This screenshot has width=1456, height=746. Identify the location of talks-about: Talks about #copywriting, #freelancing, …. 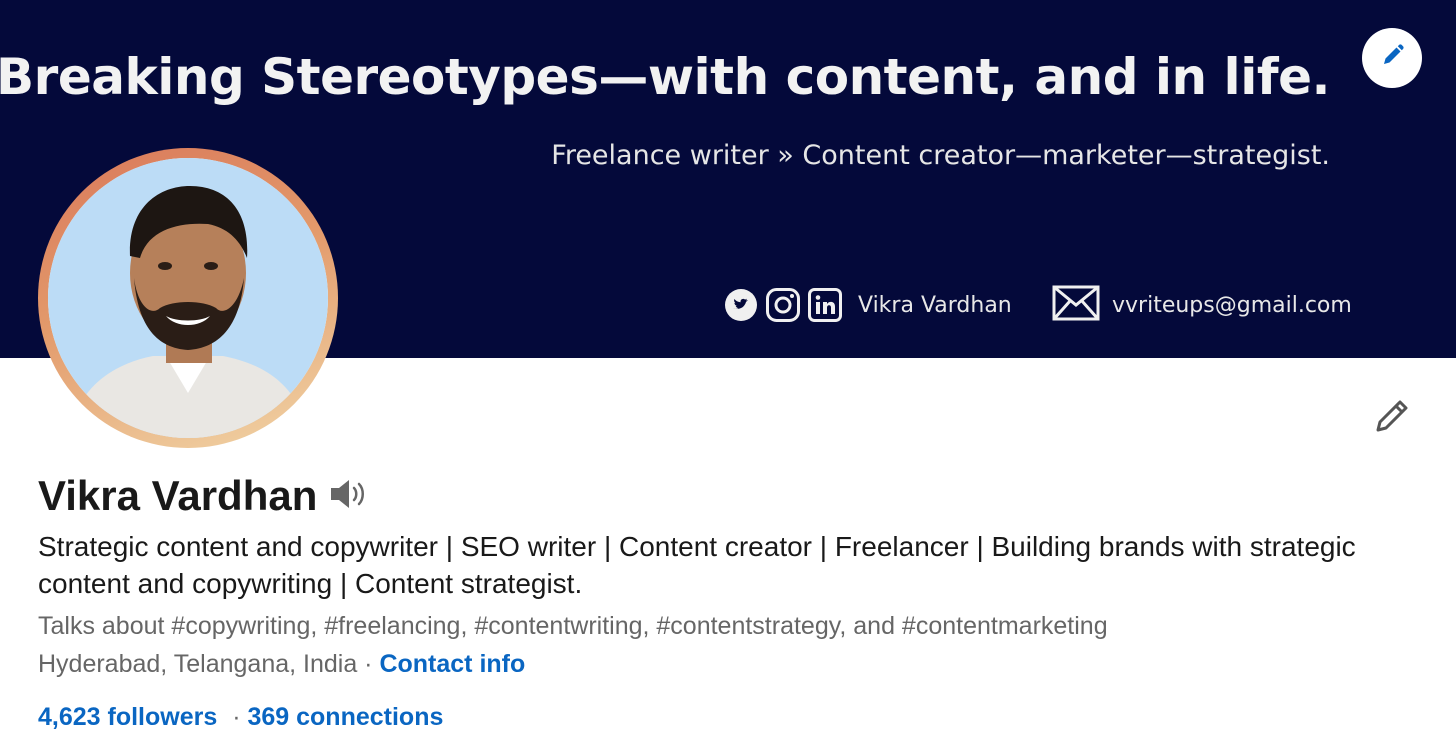
(573, 626).